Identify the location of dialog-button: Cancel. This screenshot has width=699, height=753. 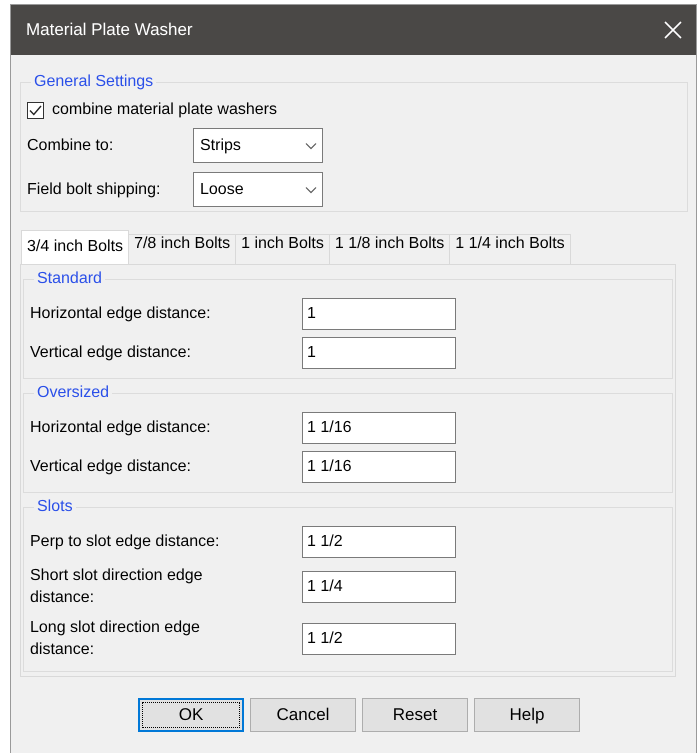
(303, 715).